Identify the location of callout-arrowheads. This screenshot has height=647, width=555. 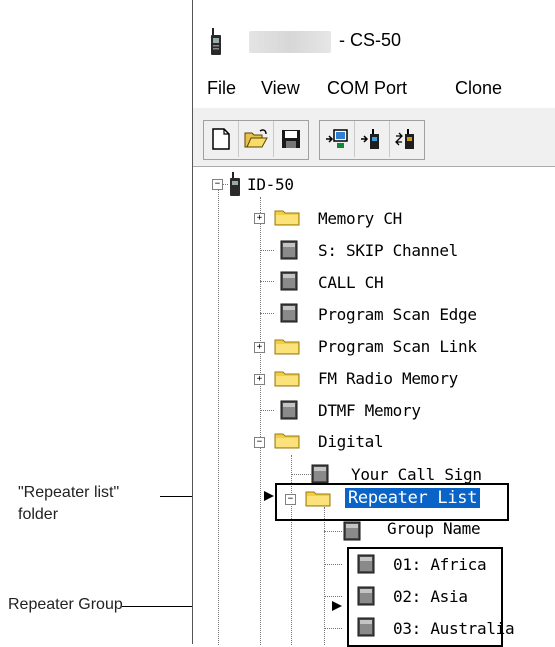
(303, 551).